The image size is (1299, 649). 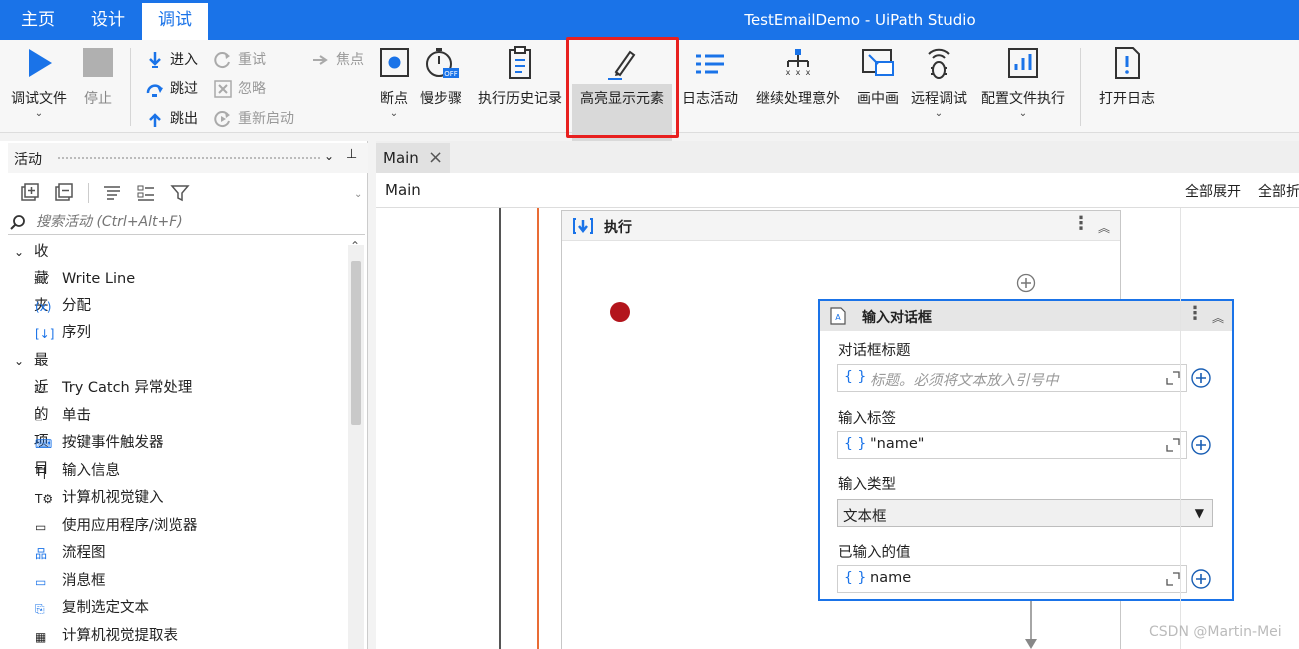 I want to click on step-into-label: 进入, so click(x=184, y=60).